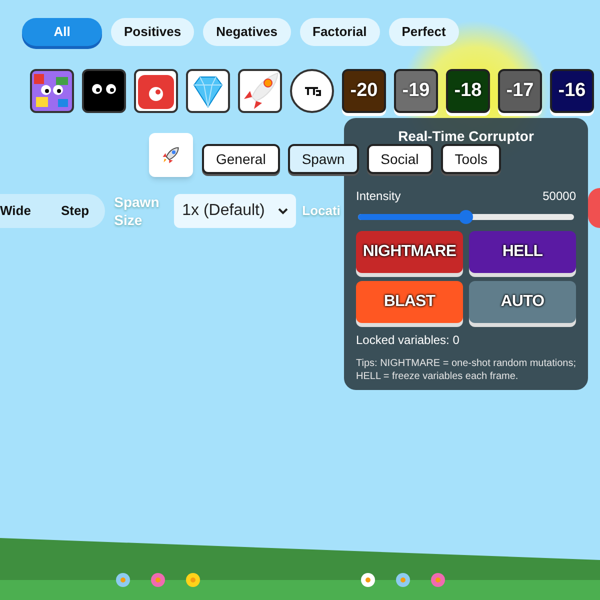 The width and height of the screenshot is (600, 600). What do you see at coordinates (364, 91) in the screenshot?
I see `number-tile: -20` at bounding box center [364, 91].